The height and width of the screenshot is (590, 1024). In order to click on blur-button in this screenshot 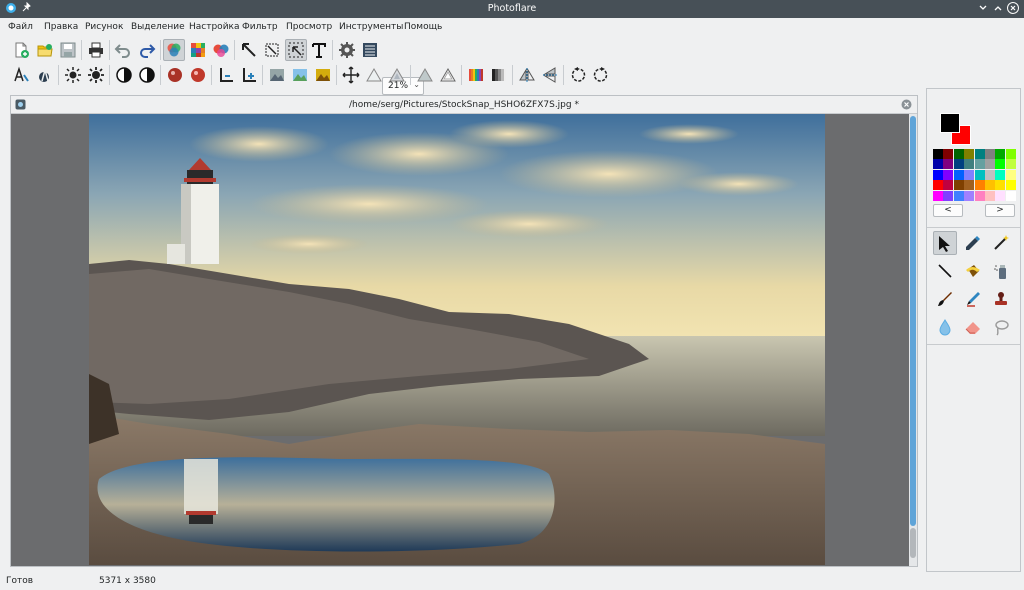, I will do `click(397, 75)`.